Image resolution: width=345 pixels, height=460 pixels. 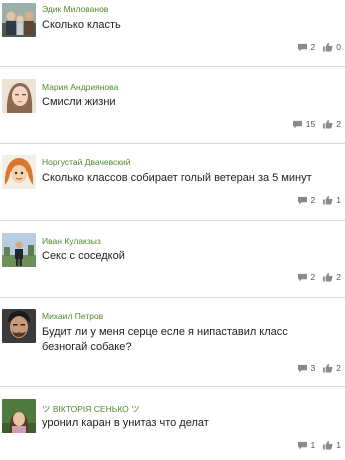 I want to click on post-stats: 15 2, so click(x=313, y=124).